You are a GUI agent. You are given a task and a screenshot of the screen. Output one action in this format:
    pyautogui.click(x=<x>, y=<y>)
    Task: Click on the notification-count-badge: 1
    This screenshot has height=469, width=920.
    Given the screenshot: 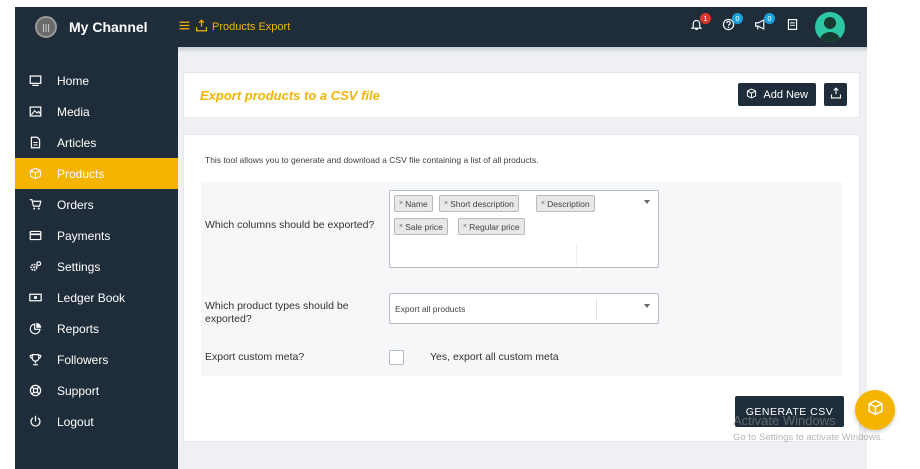 What is the action you would take?
    pyautogui.click(x=705, y=18)
    